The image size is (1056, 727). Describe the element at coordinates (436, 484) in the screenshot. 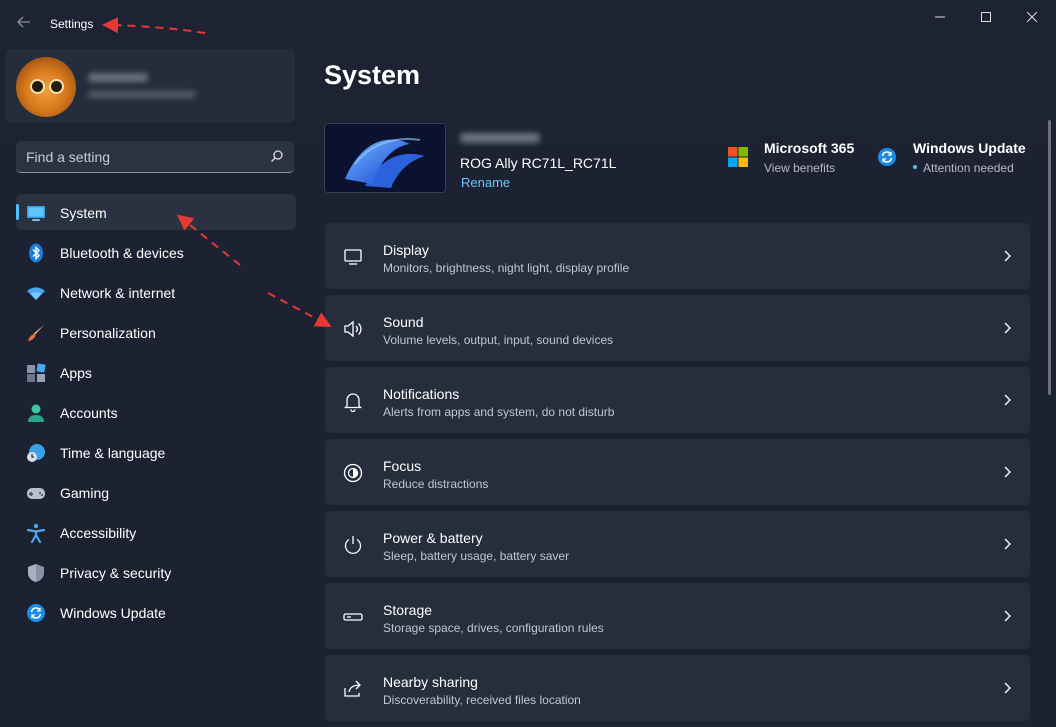

I see `card-subtitle: Reduce distractions` at that location.